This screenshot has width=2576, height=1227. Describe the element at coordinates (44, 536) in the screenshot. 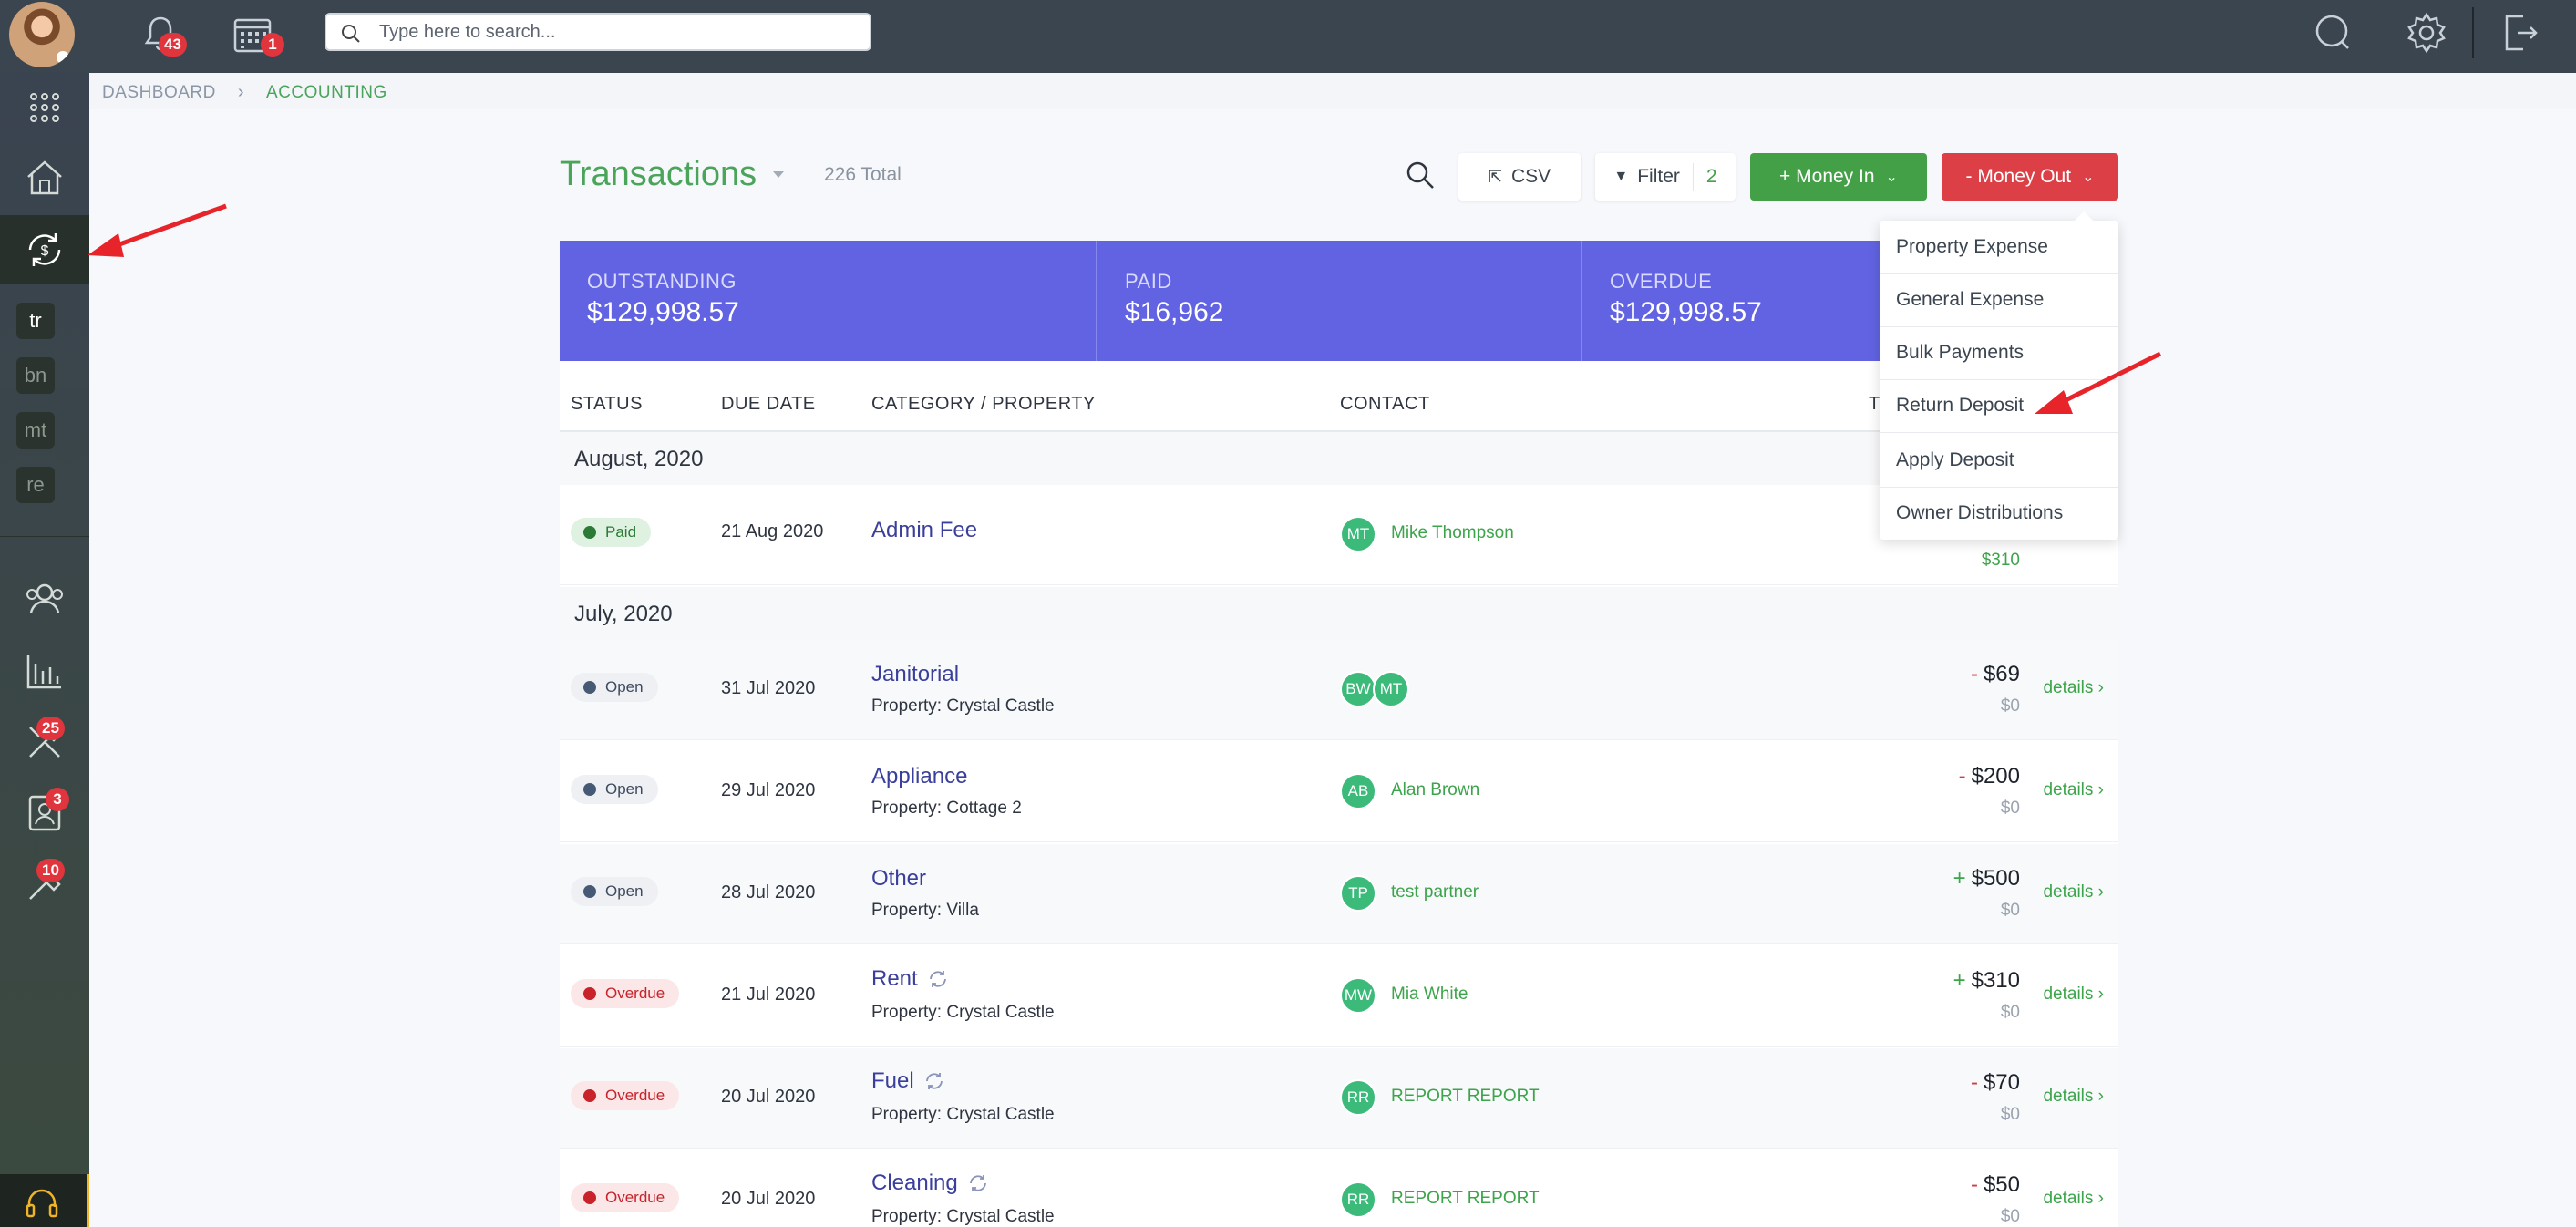

I see `sidebar-separator` at that location.